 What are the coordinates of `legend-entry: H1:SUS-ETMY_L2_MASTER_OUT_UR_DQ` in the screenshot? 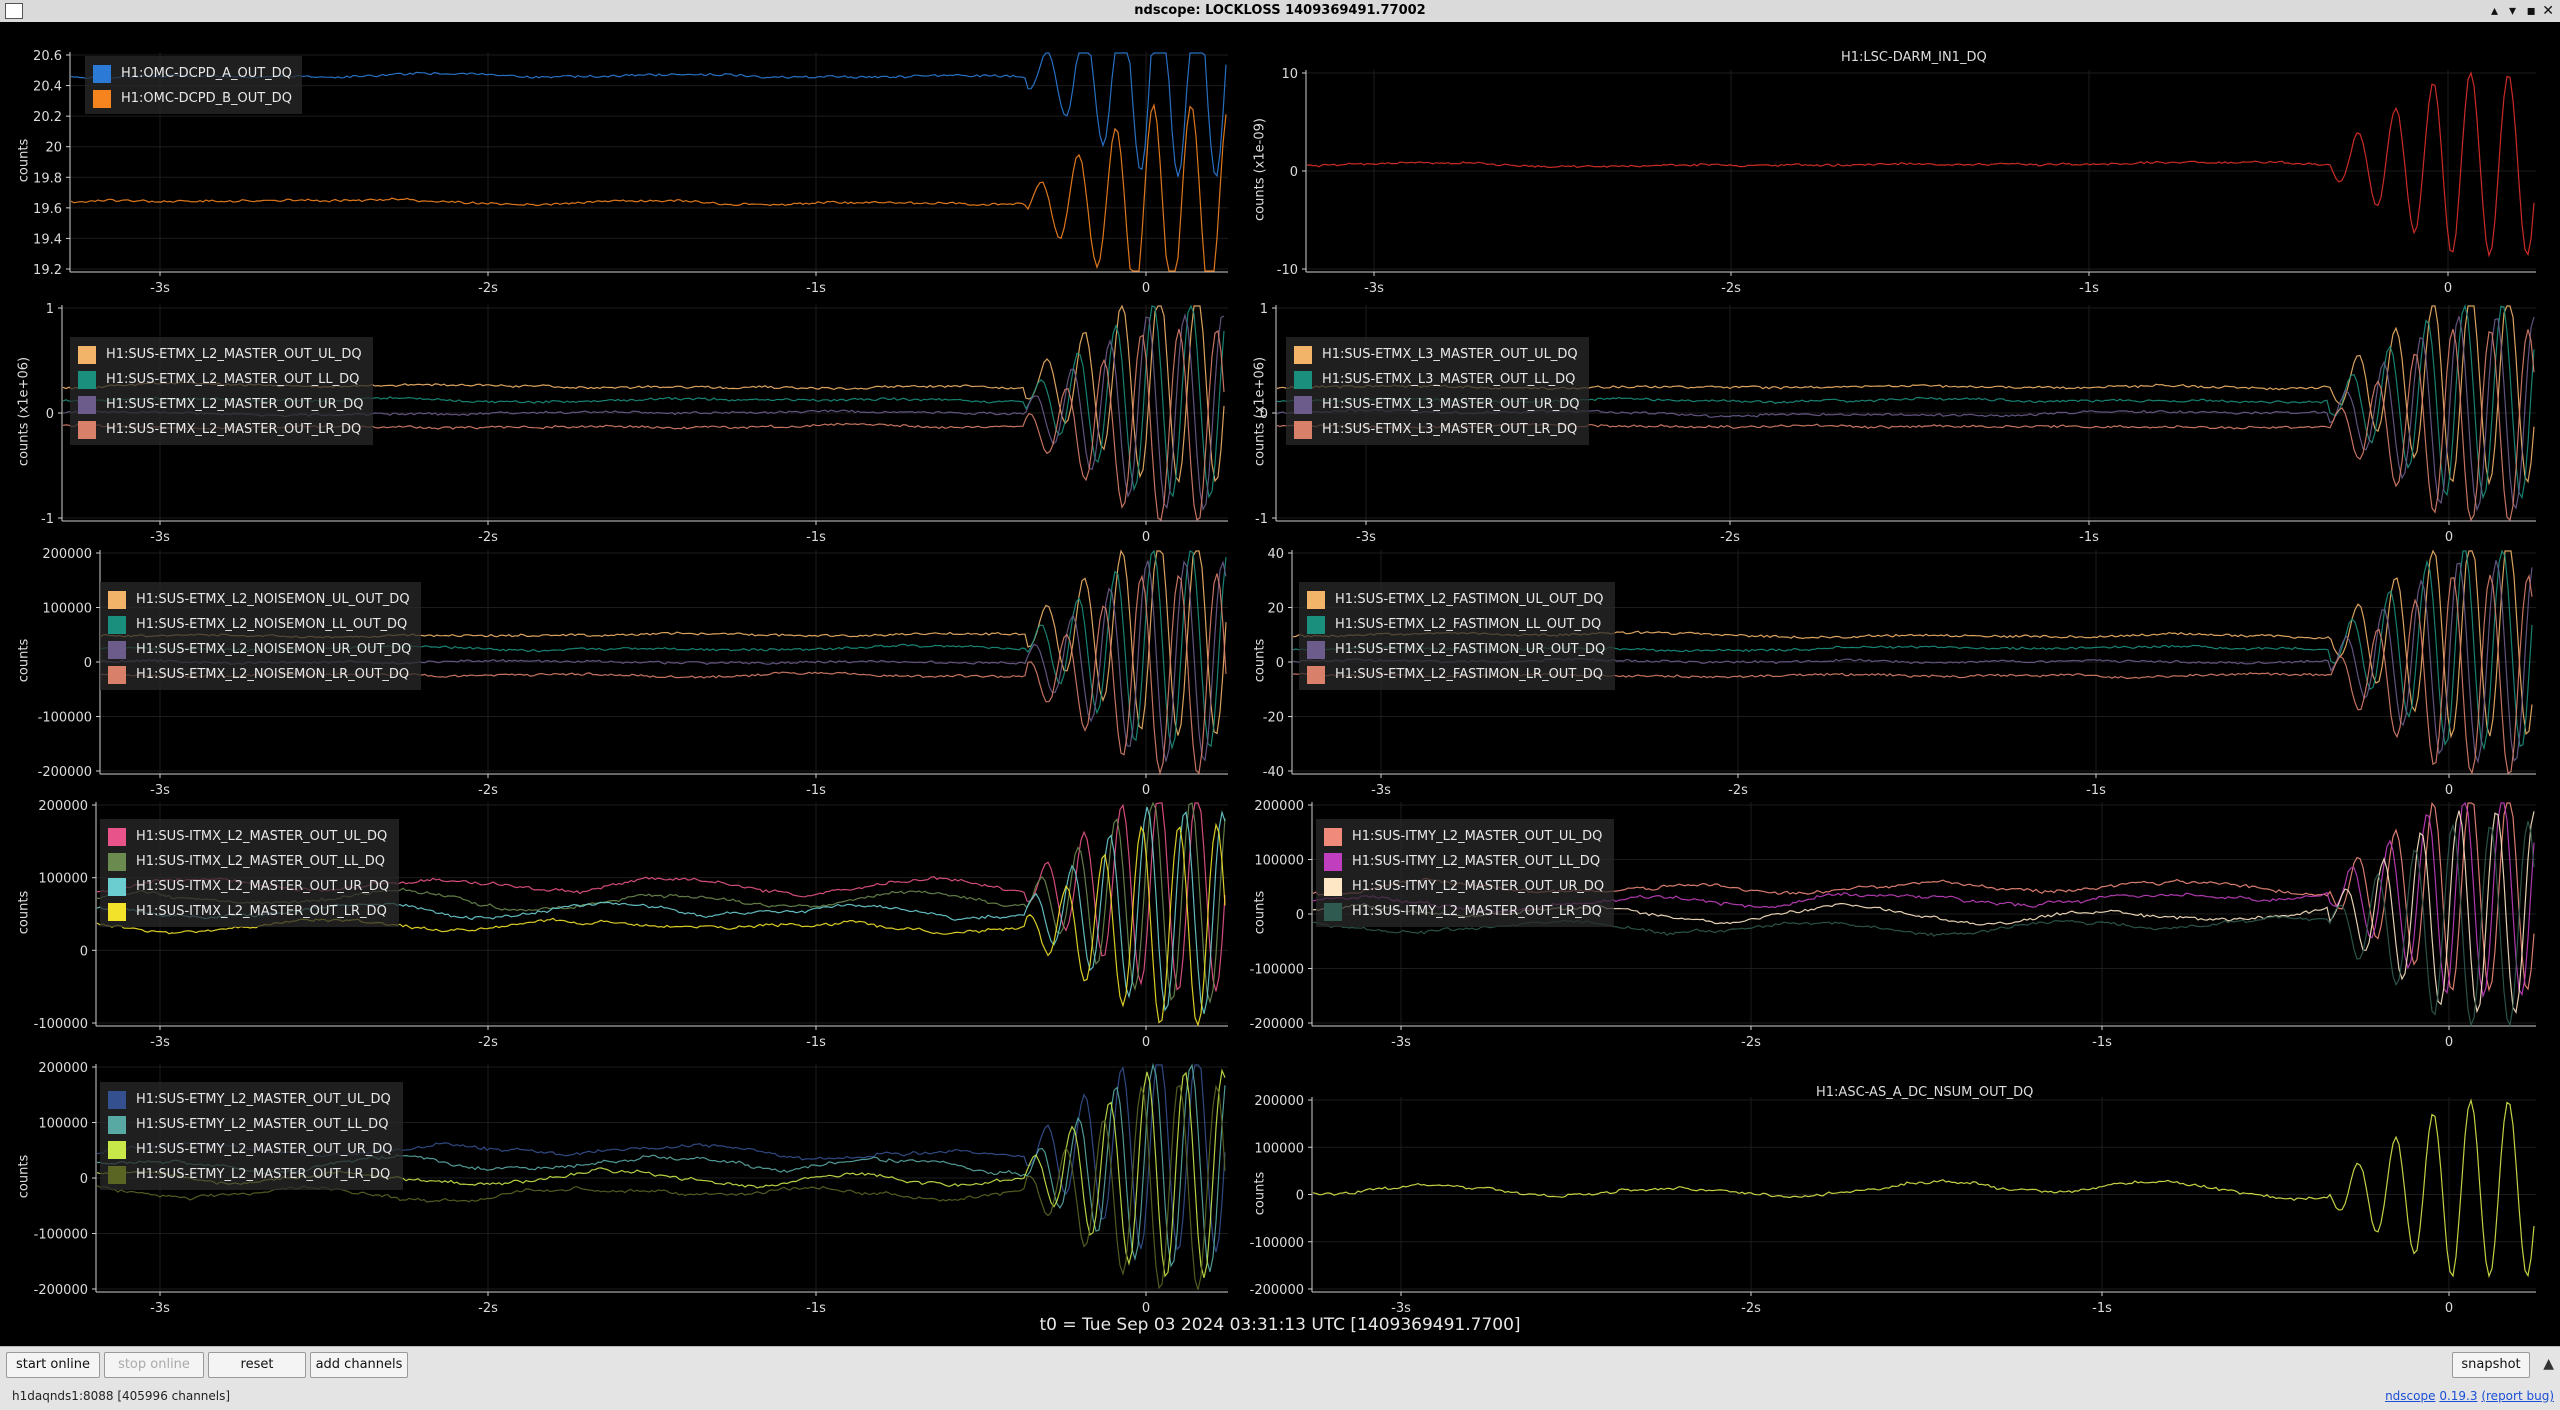 It's located at (250, 1149).